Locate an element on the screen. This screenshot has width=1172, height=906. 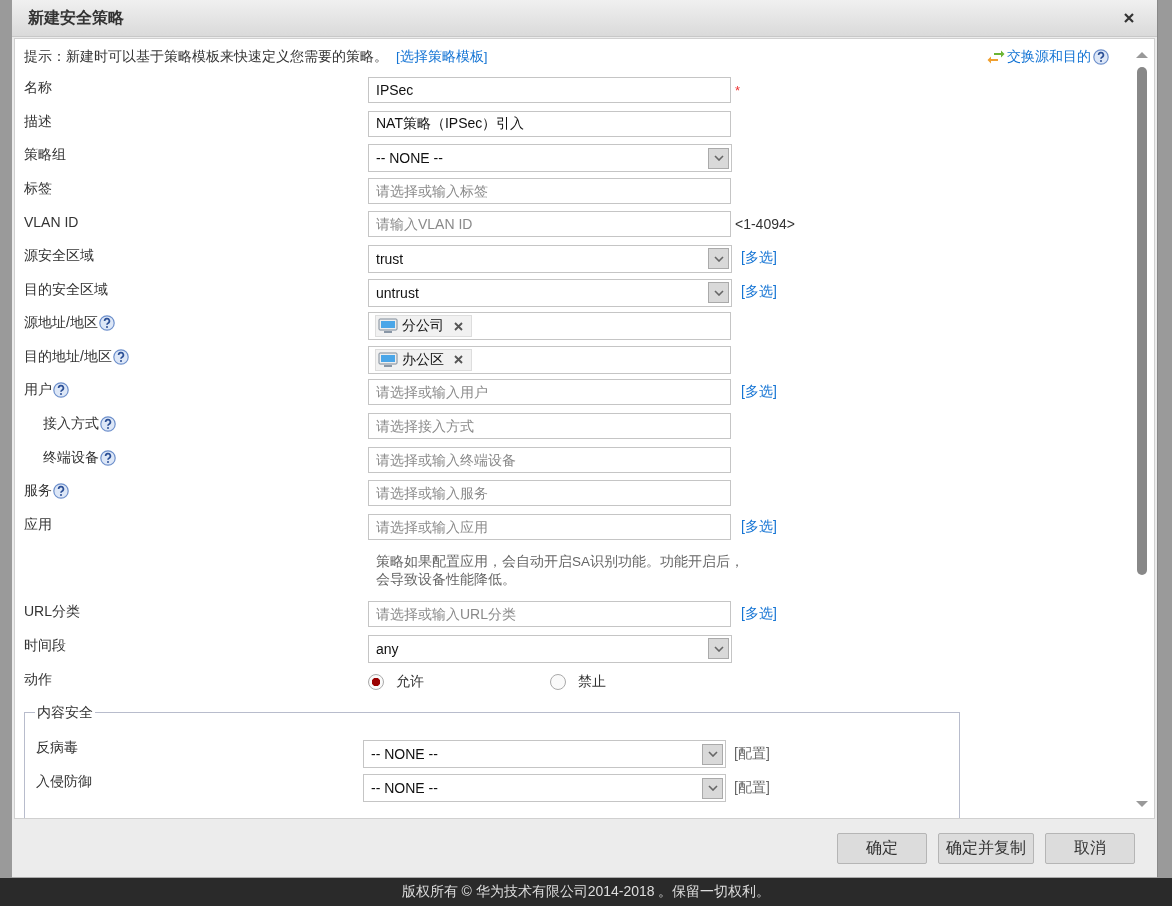
field-label: 名称 is located at coordinates (38, 88).